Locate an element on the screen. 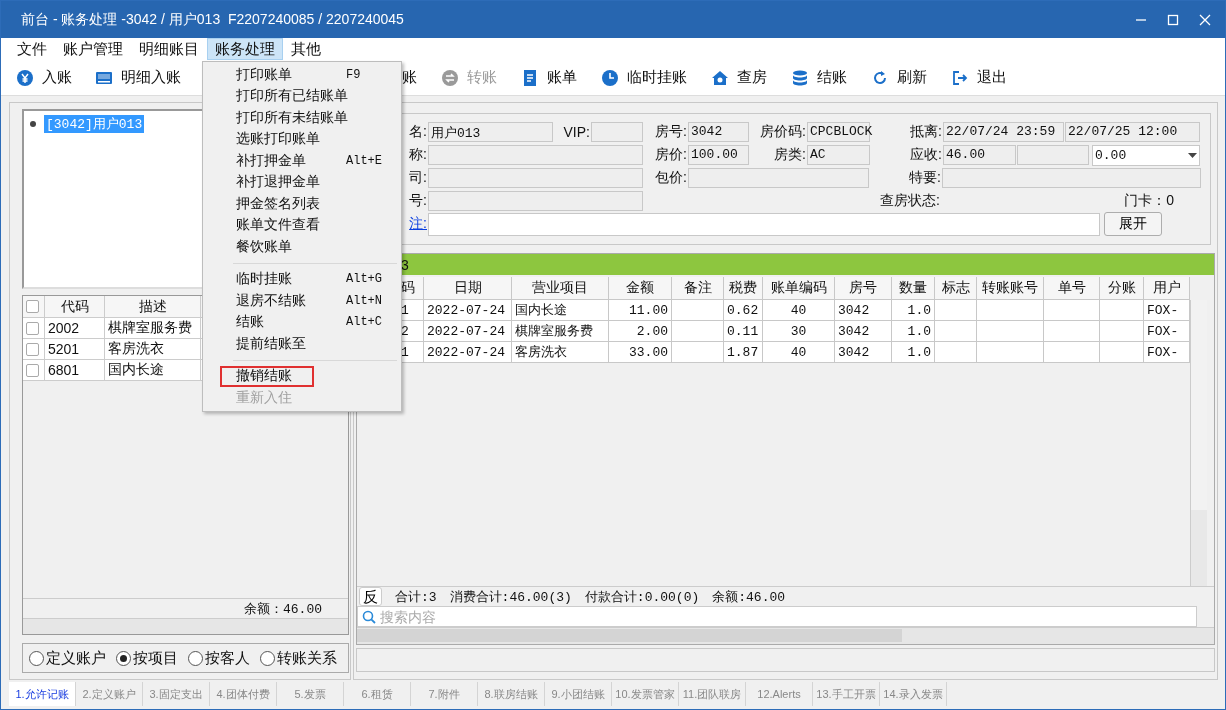  house-icon is located at coordinates (720, 77).